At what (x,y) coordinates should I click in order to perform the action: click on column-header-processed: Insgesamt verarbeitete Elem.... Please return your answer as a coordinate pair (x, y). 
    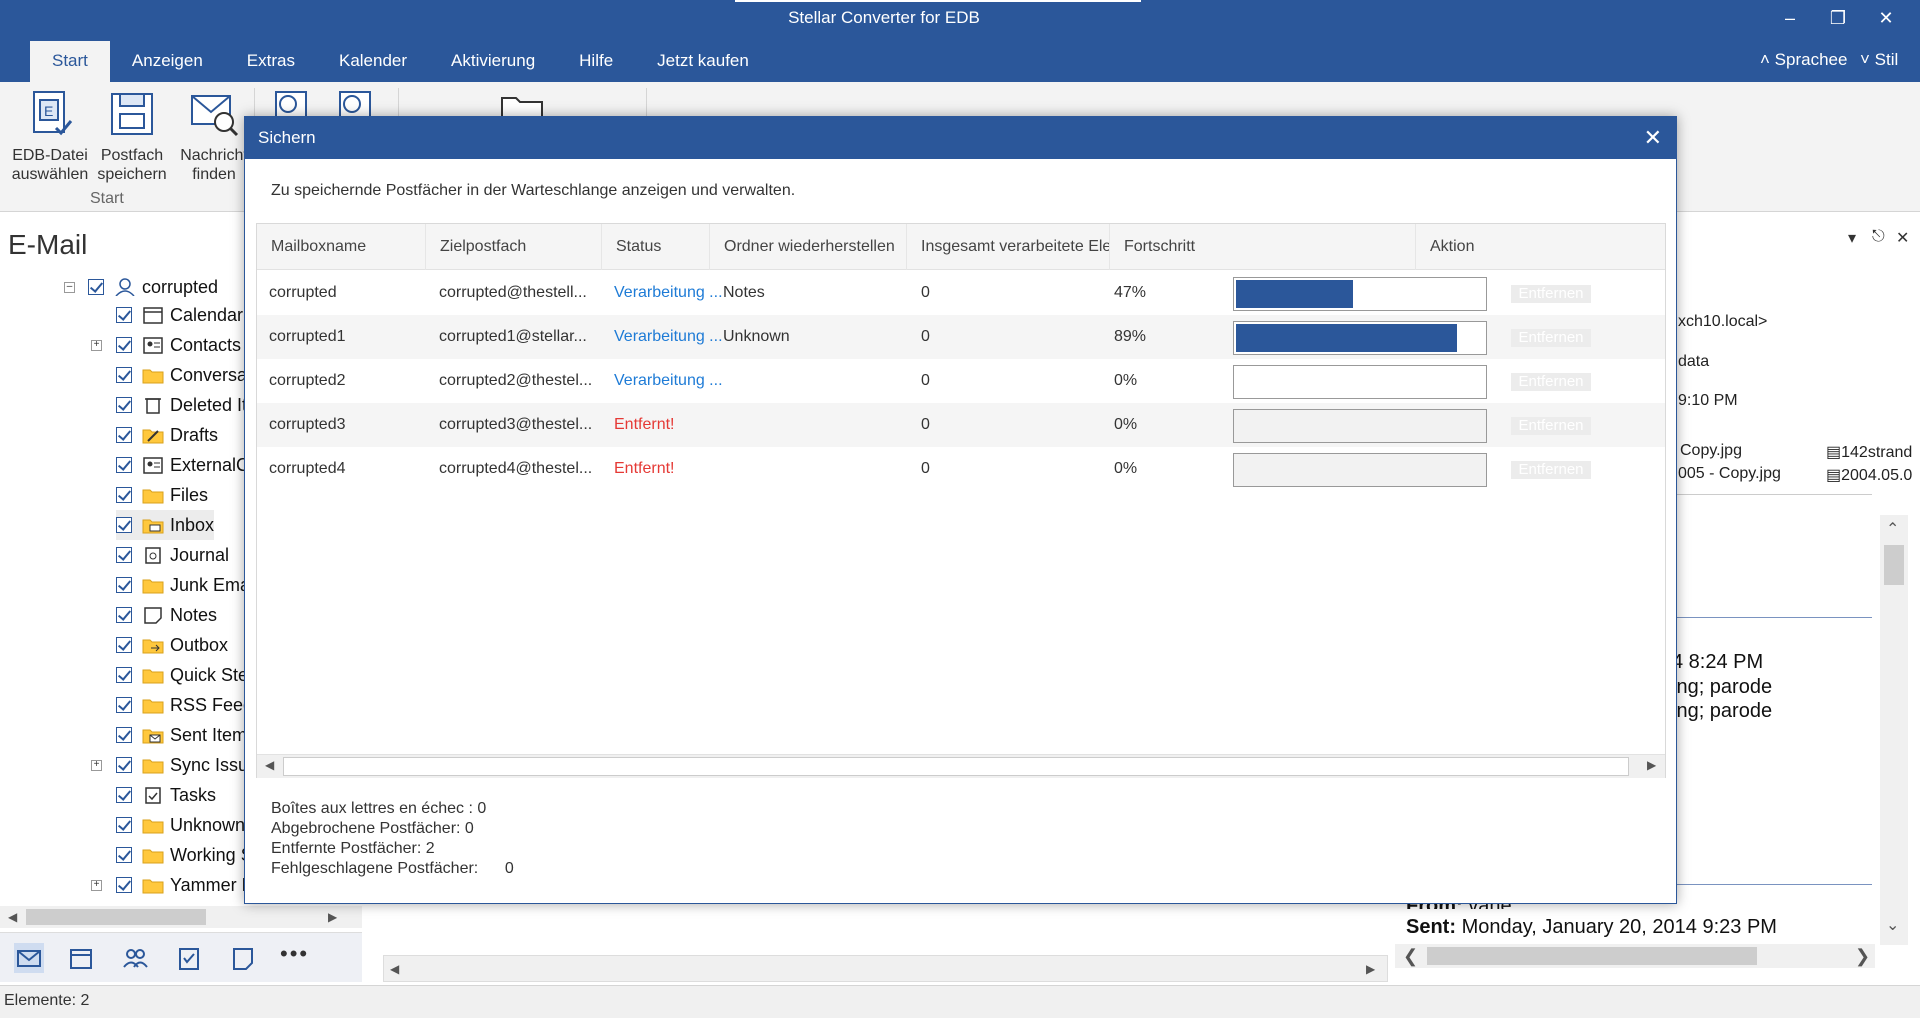
    Looking at the image, I should click on (1008, 247).